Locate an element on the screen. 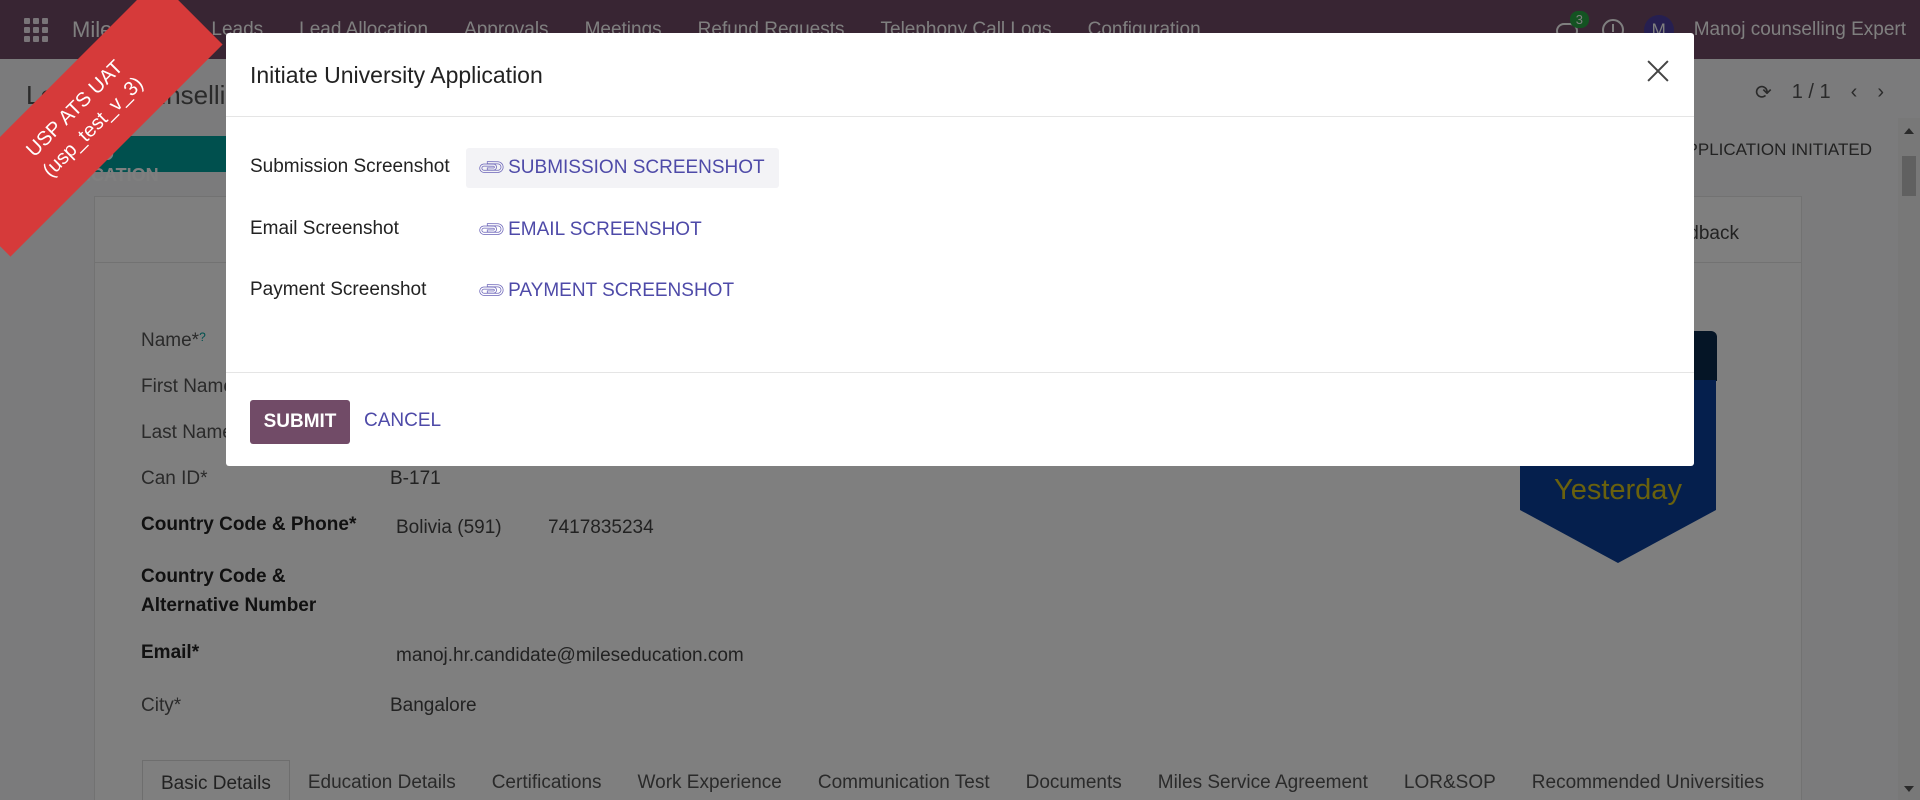 The image size is (1920, 800). modal-header: Initiate University Application is located at coordinates (960, 75).